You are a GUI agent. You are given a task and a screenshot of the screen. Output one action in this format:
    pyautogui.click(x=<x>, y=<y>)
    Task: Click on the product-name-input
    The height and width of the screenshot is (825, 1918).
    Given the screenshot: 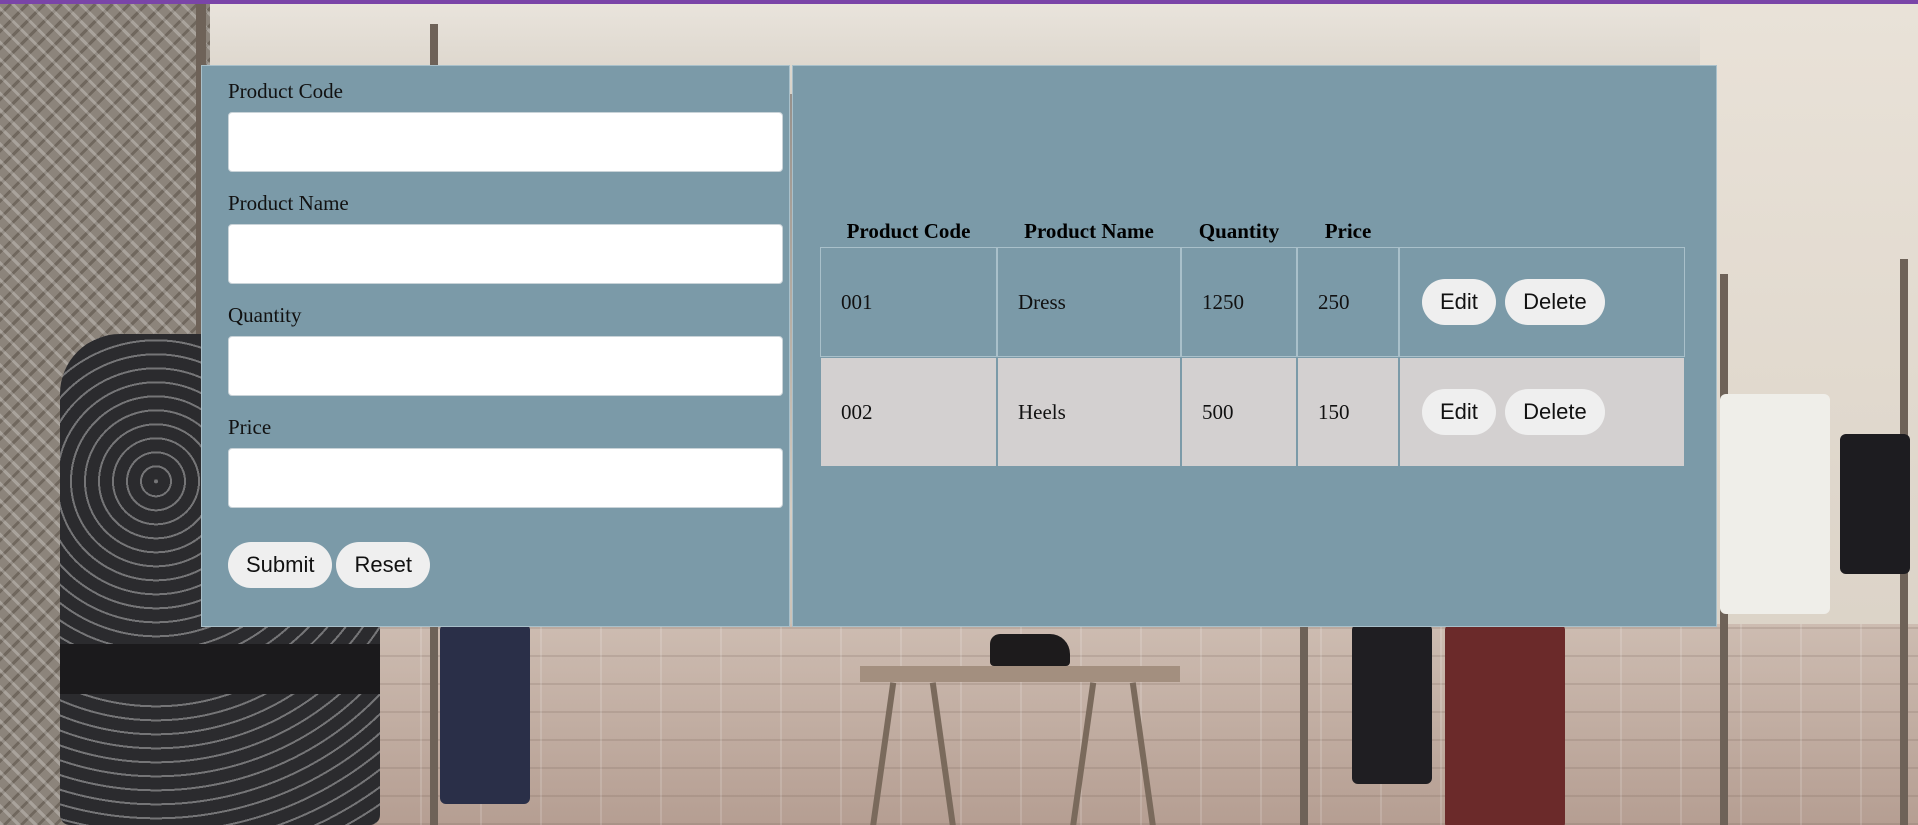 What is the action you would take?
    pyautogui.click(x=505, y=254)
    